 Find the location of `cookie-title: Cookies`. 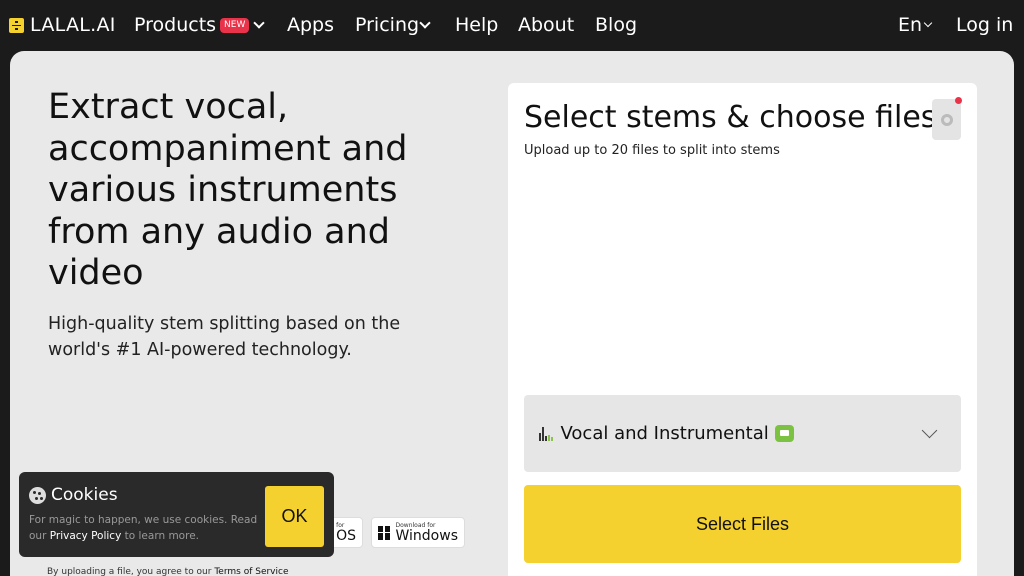

cookie-title: Cookies is located at coordinates (73, 495).